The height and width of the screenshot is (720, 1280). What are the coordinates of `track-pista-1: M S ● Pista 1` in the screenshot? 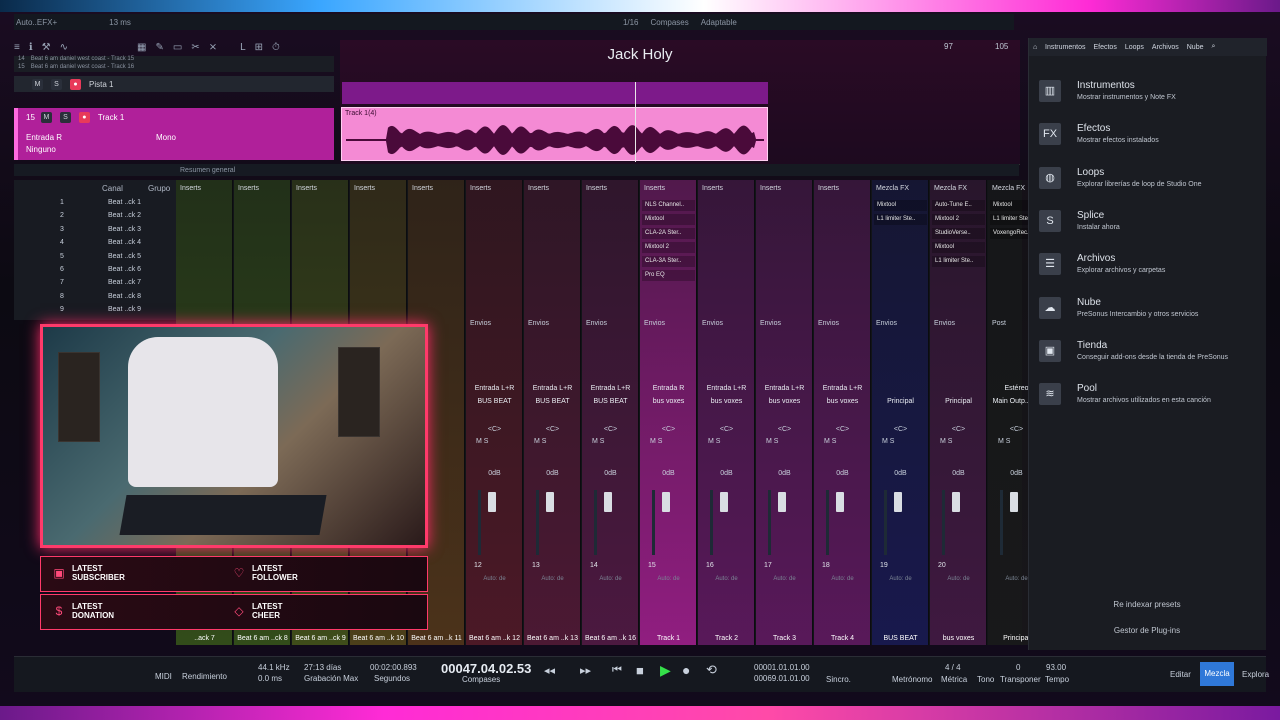 It's located at (174, 84).